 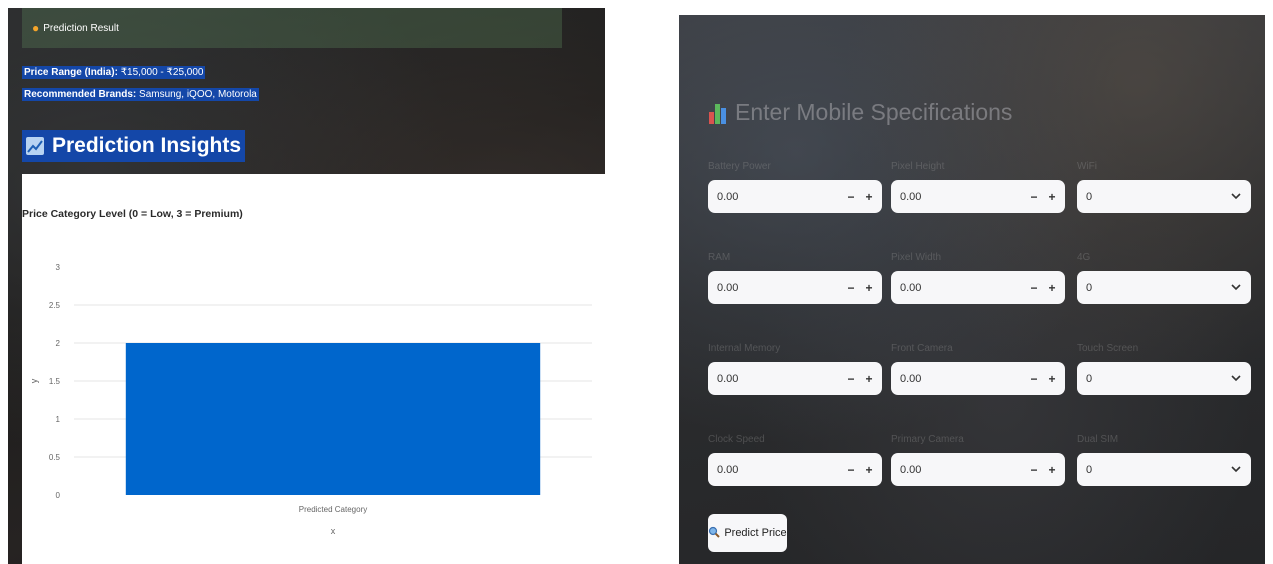 I want to click on internal-memory-input: 0.00 − +, so click(x=795, y=378).